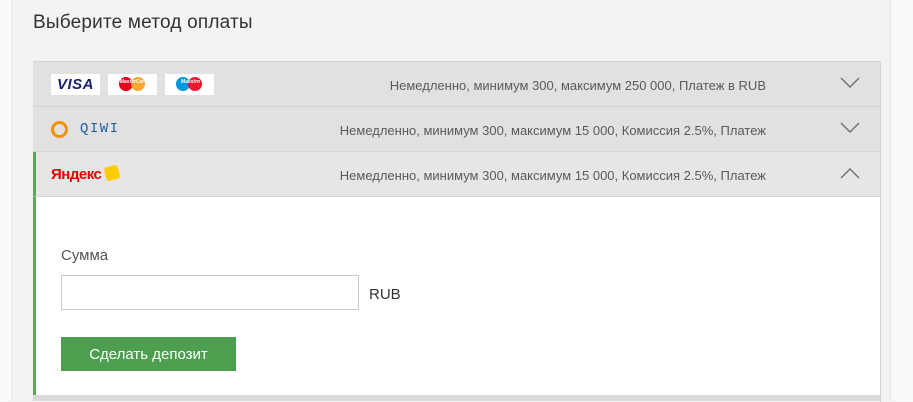 The image size is (913, 402). Describe the element at coordinates (85, 255) in the screenshot. I see `amount-label: Сумма` at that location.